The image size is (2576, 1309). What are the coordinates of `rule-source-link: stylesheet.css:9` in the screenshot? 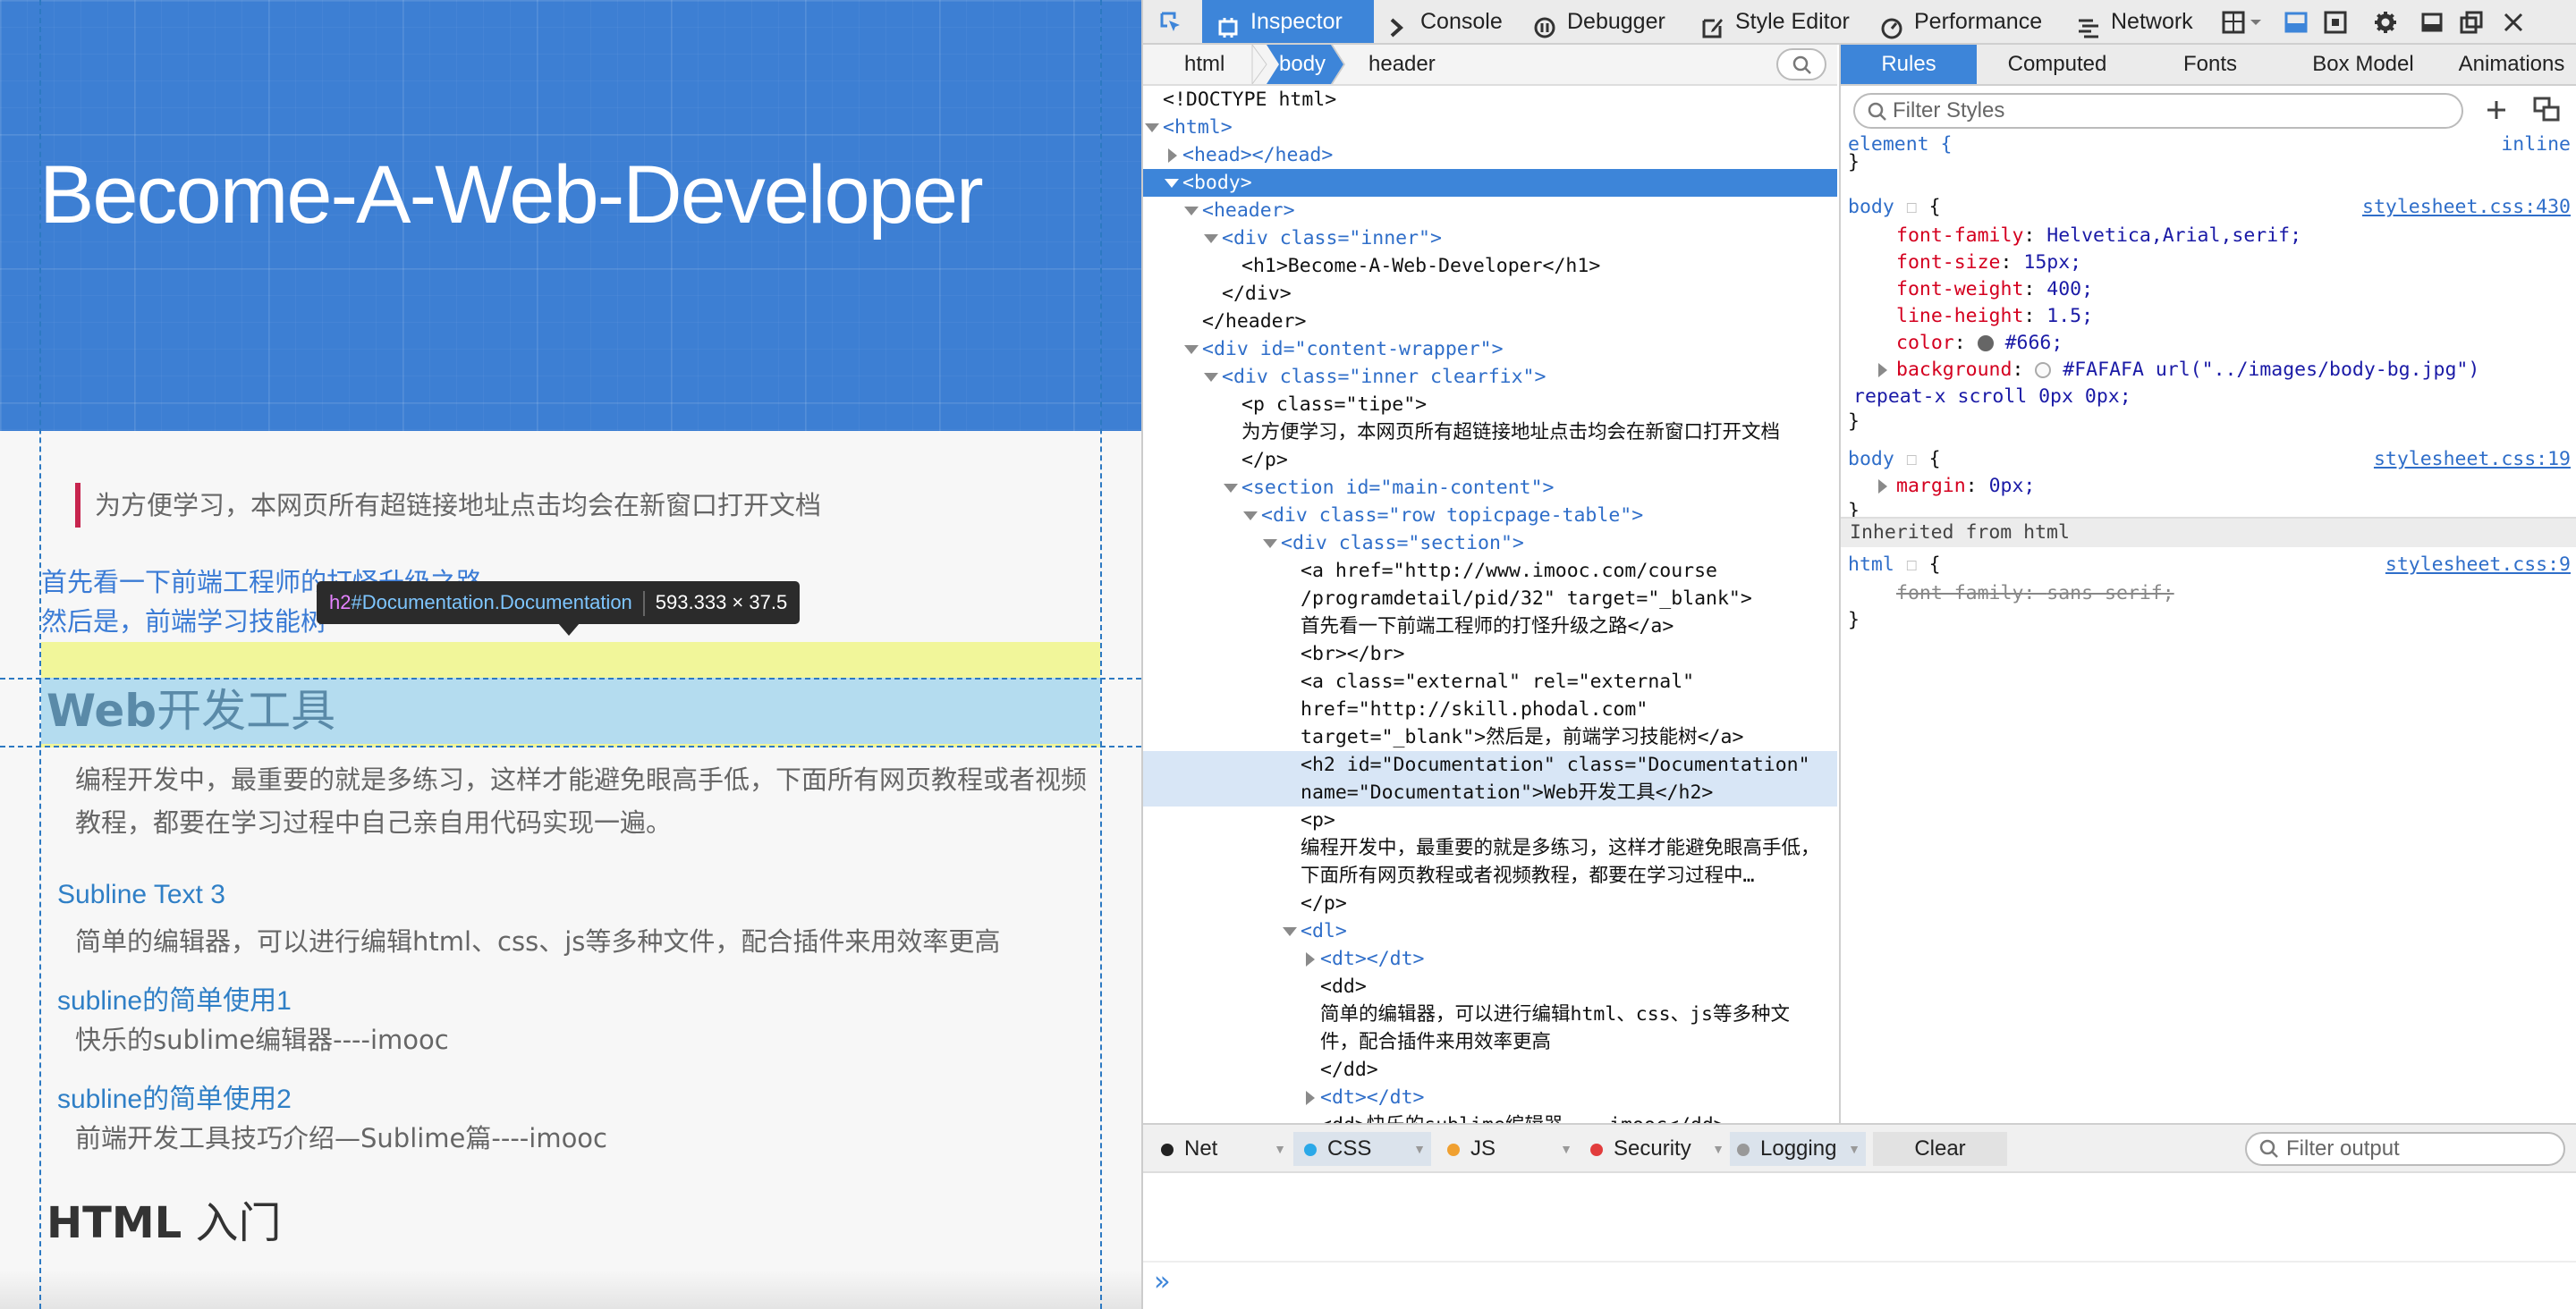 It's located at (2478, 564).